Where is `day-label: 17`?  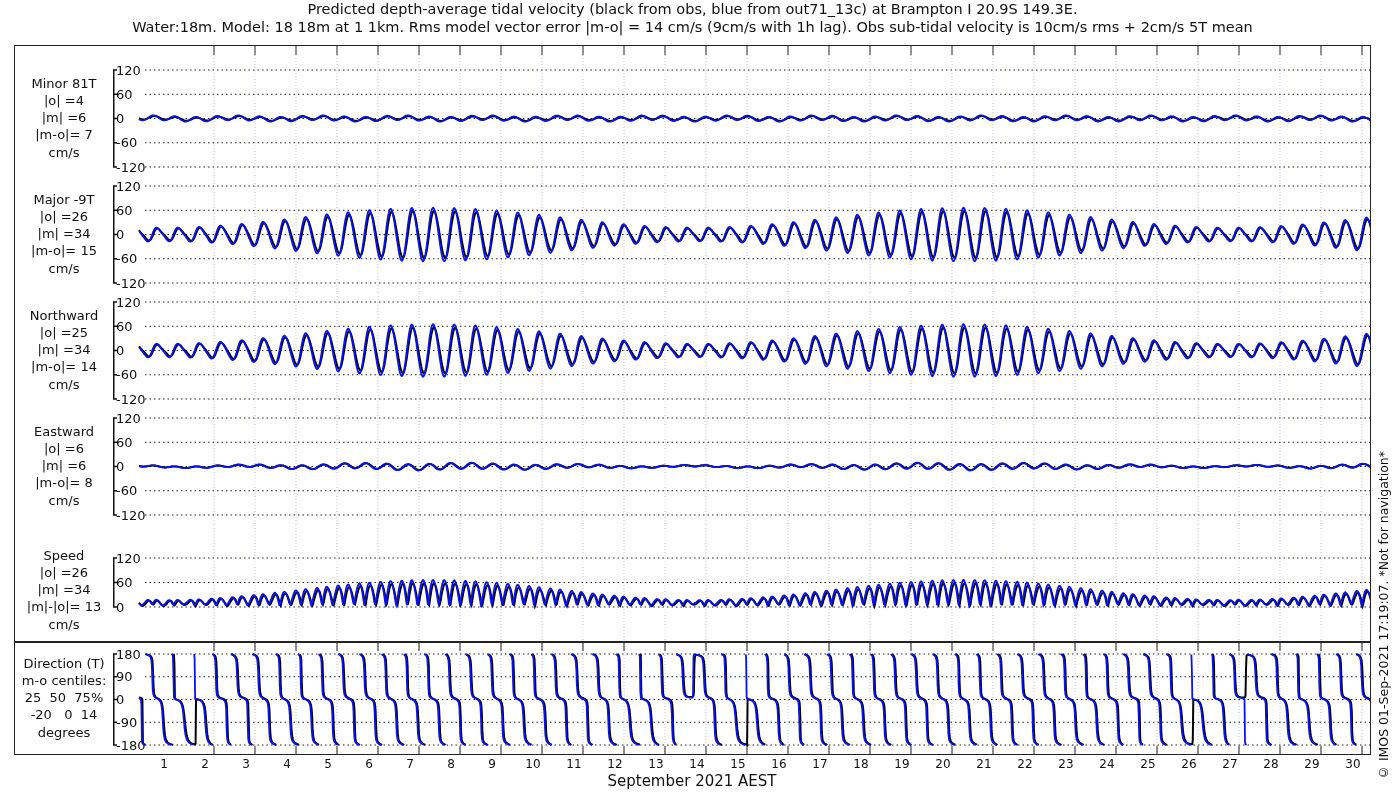 day-label: 17 is located at coordinates (820, 763).